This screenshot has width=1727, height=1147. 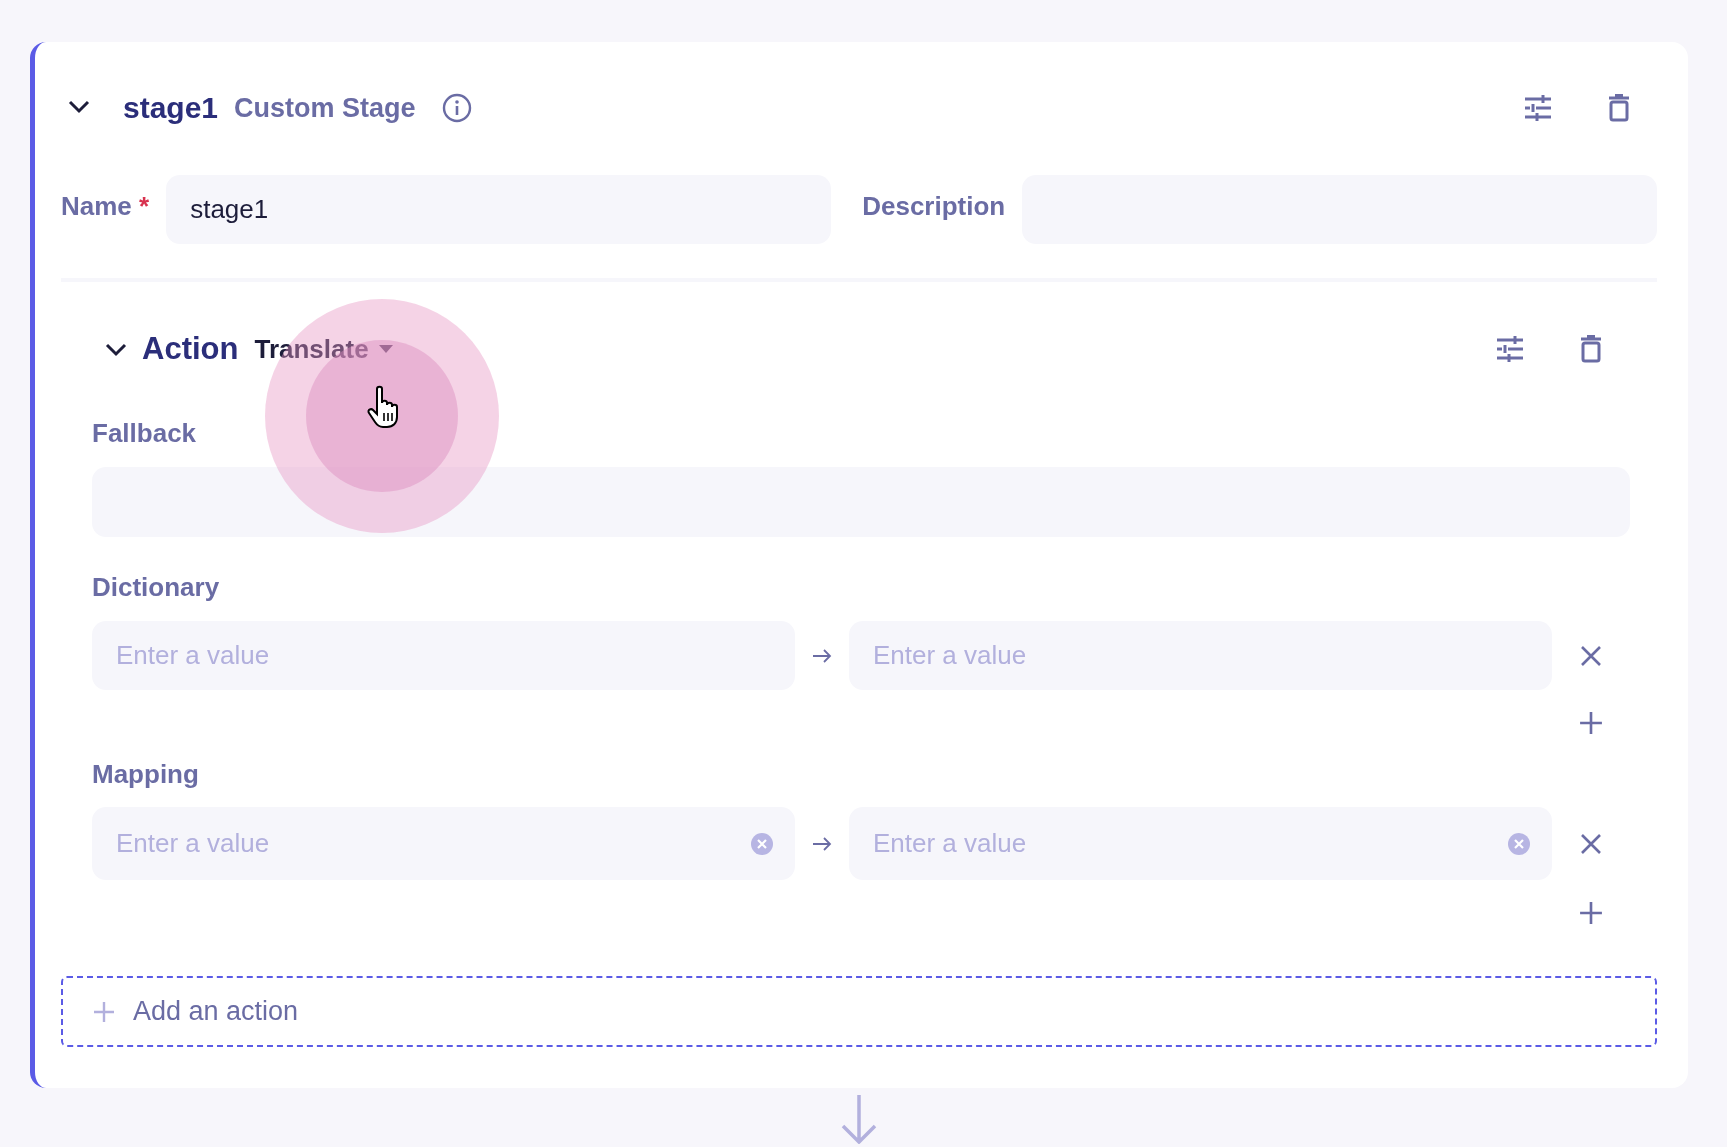 I want to click on caret-icon, so click(x=385, y=349).